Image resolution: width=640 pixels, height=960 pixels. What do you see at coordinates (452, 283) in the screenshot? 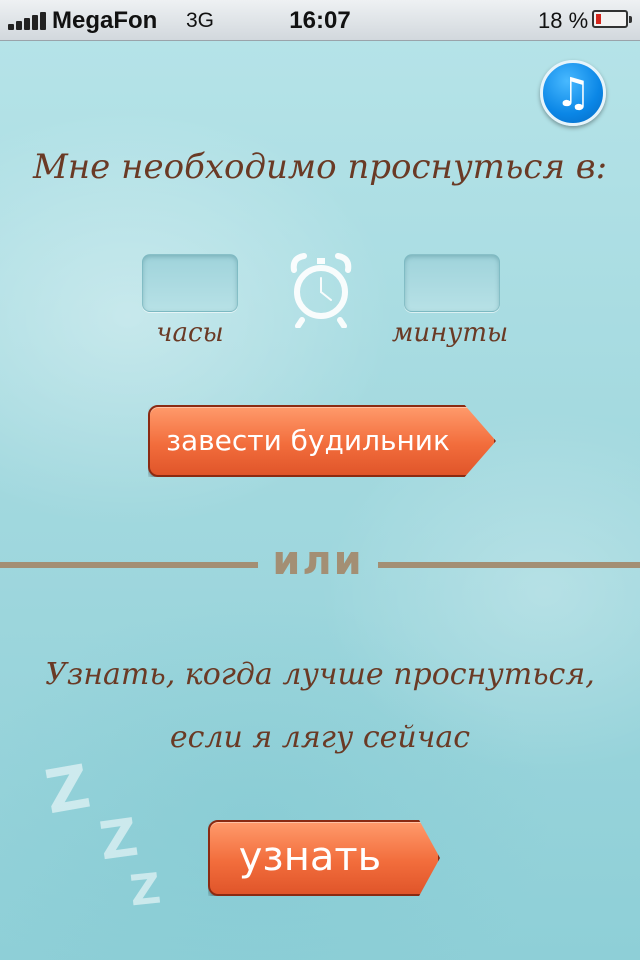
I see `minutes-input` at bounding box center [452, 283].